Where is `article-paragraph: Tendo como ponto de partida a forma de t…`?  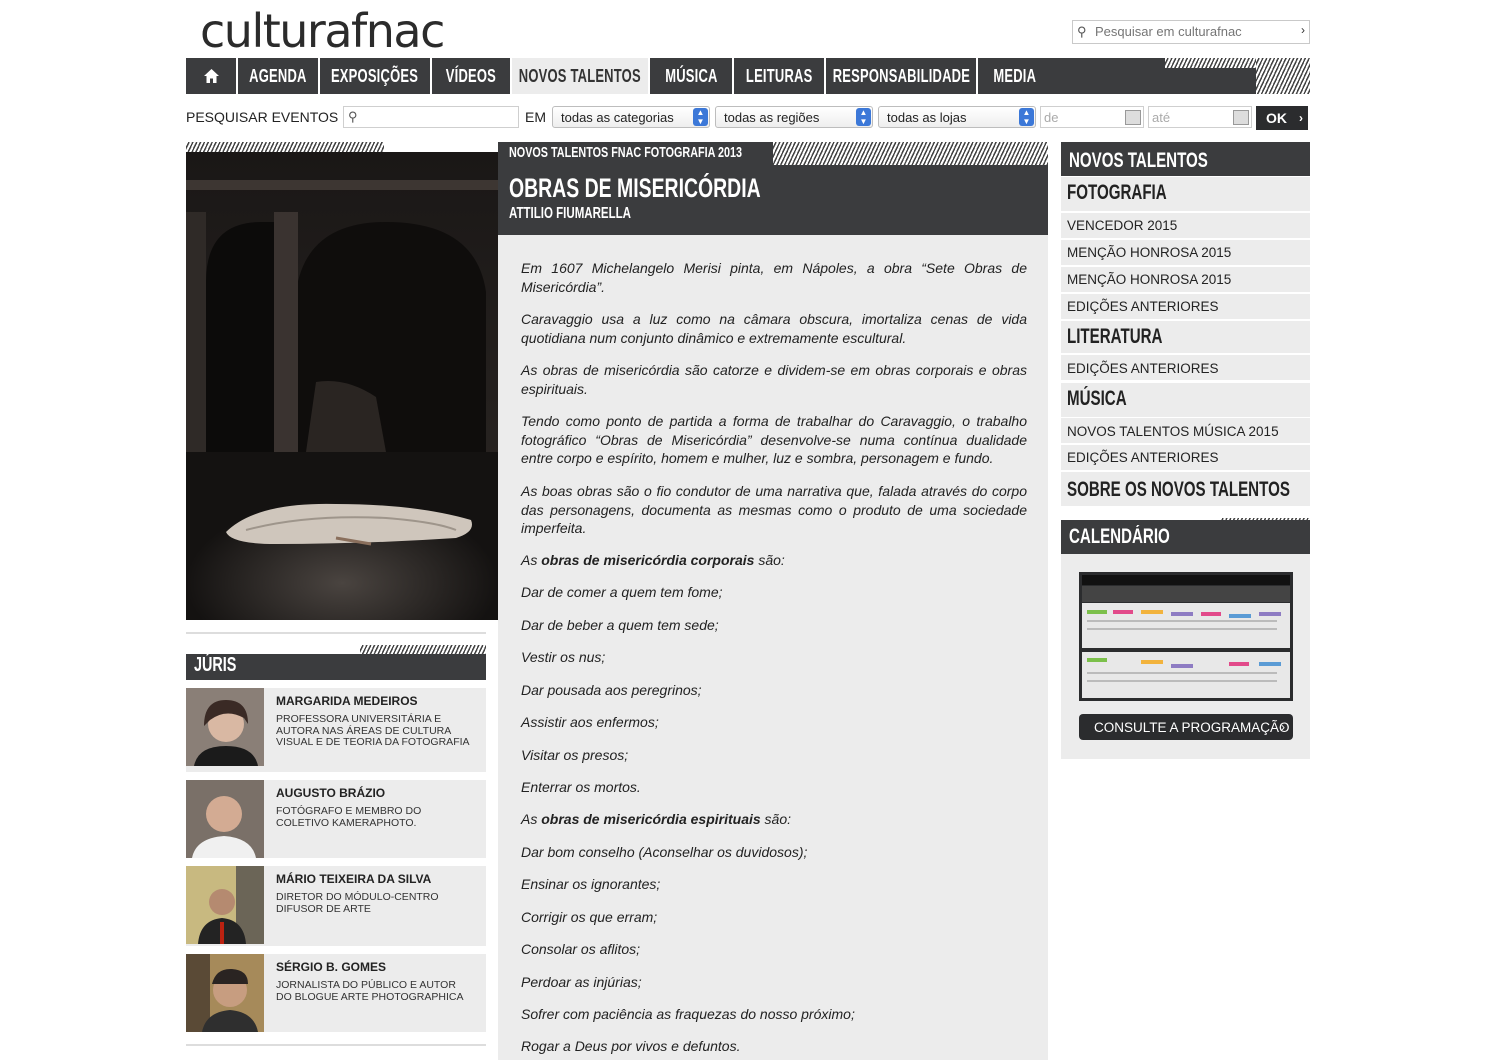 article-paragraph: Tendo como ponto de partida a forma de t… is located at coordinates (774, 439).